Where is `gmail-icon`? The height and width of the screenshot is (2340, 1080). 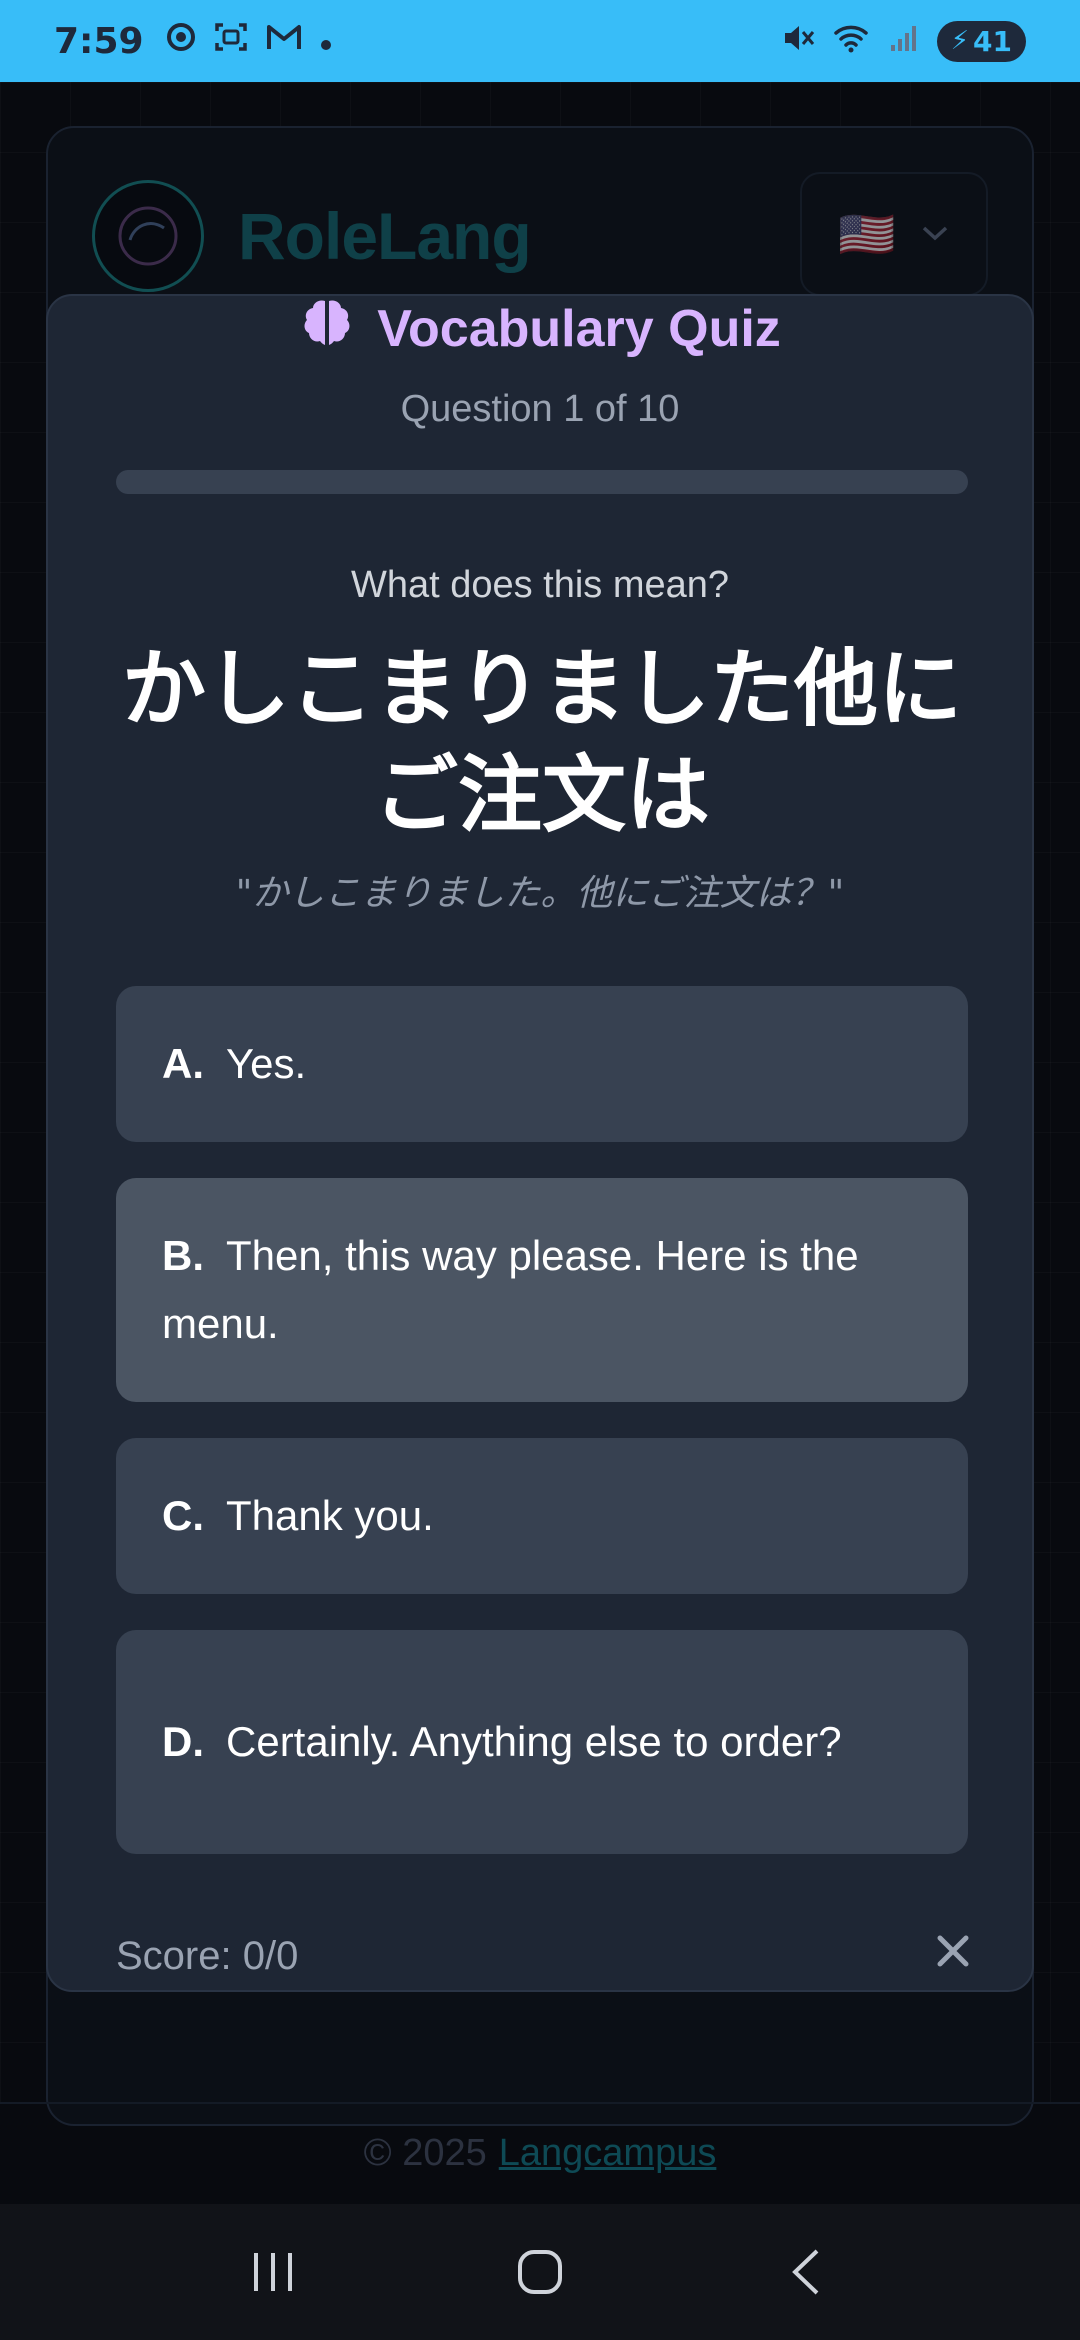 gmail-icon is located at coordinates (284, 41).